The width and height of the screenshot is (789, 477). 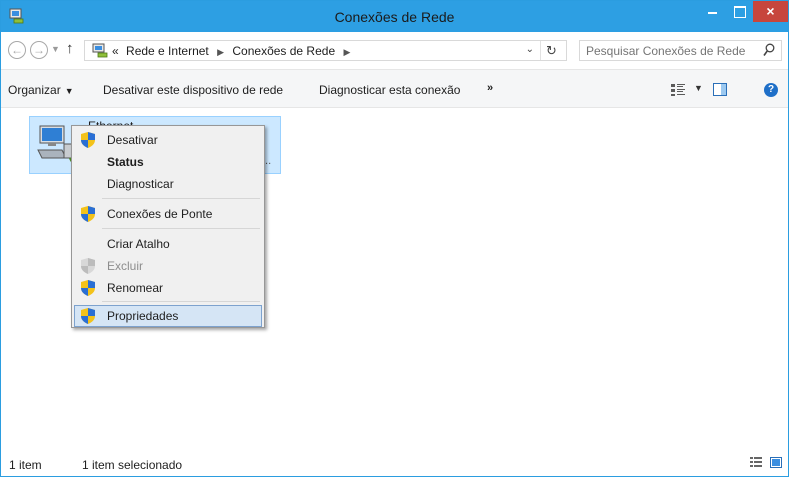 What do you see at coordinates (678, 90) in the screenshot?
I see `view-options-icon` at bounding box center [678, 90].